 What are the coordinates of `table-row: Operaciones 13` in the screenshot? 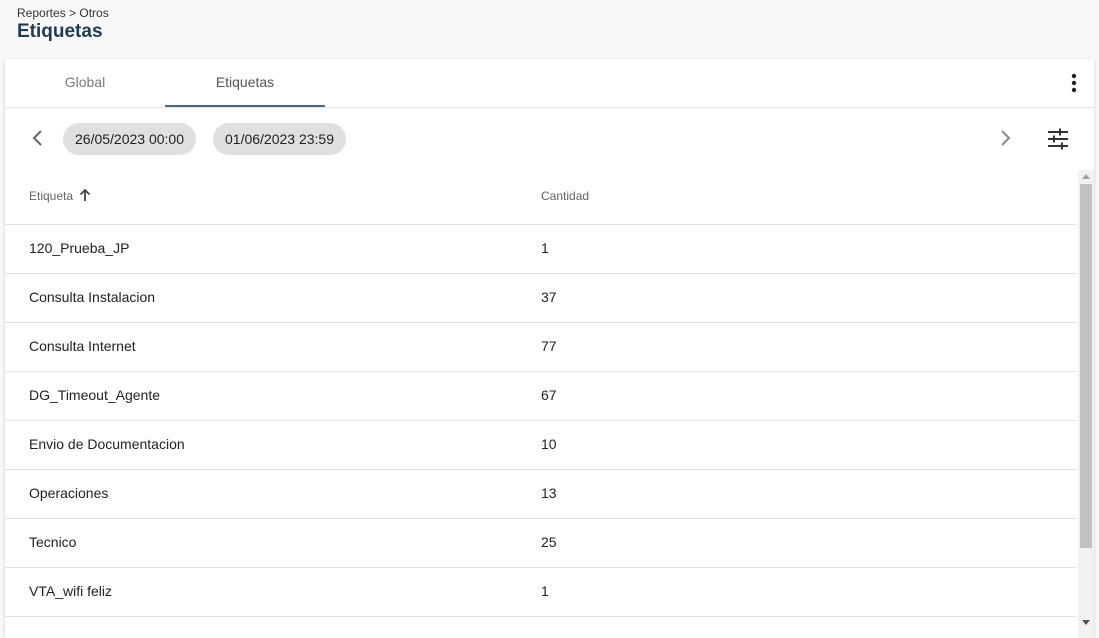 It's located at (541, 494).